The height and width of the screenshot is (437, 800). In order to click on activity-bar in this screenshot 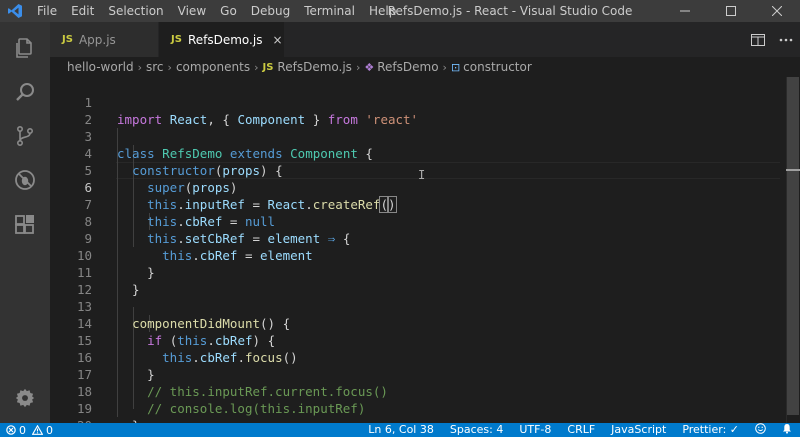, I will do `click(25, 222)`.